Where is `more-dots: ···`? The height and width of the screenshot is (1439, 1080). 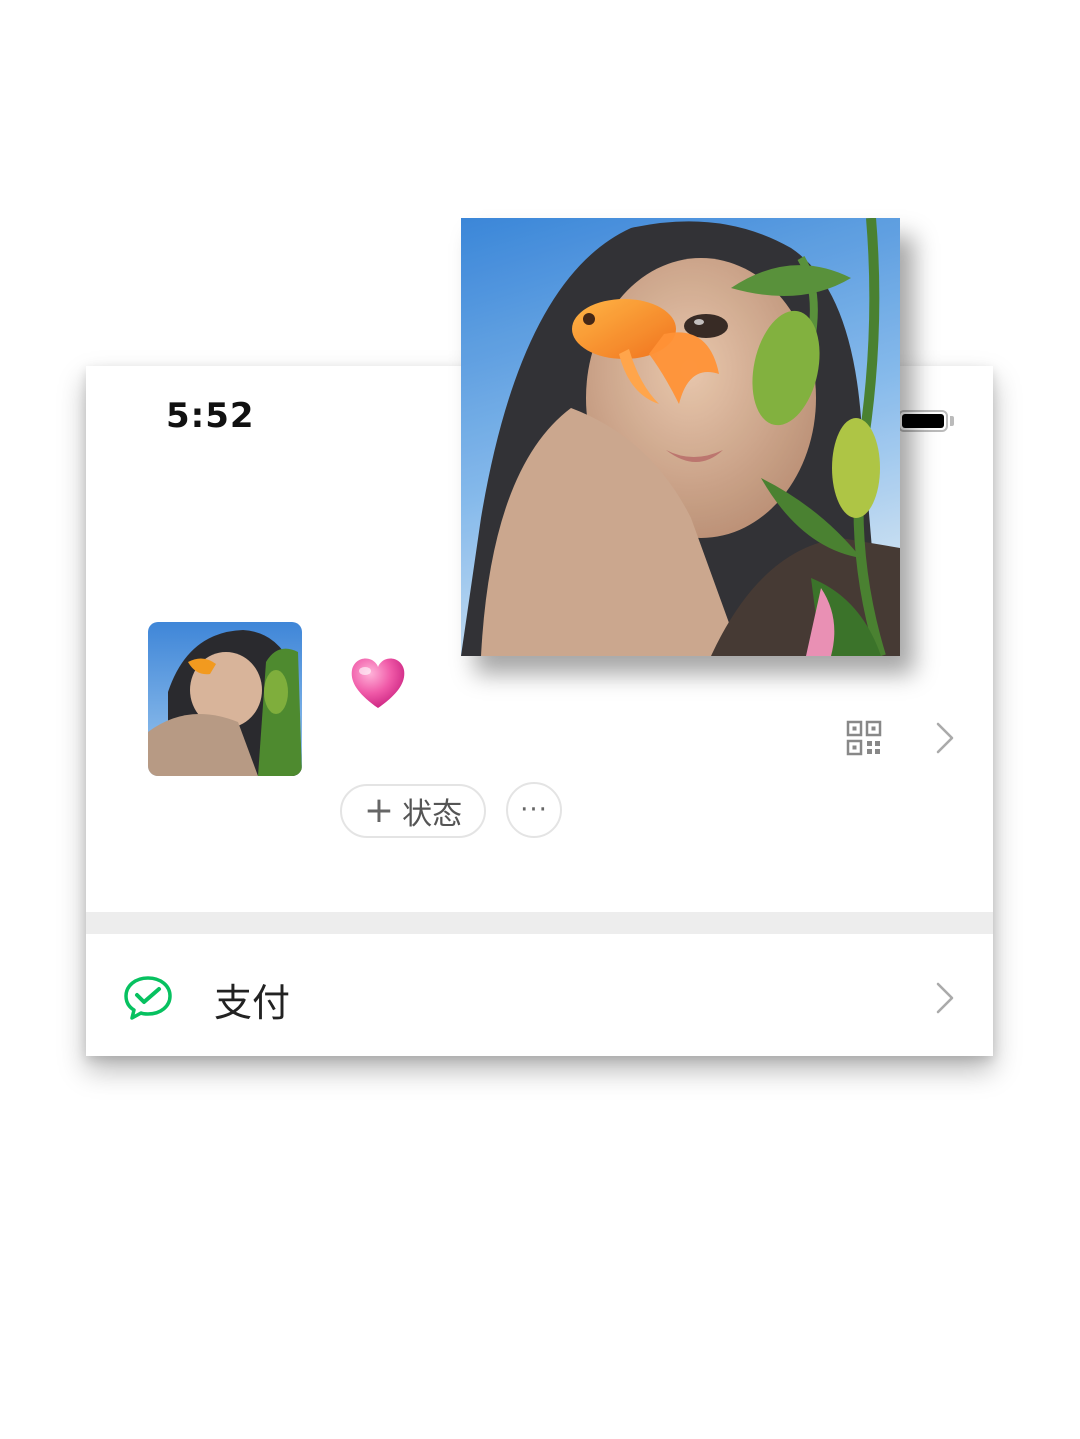
more-dots: ··· is located at coordinates (534, 810).